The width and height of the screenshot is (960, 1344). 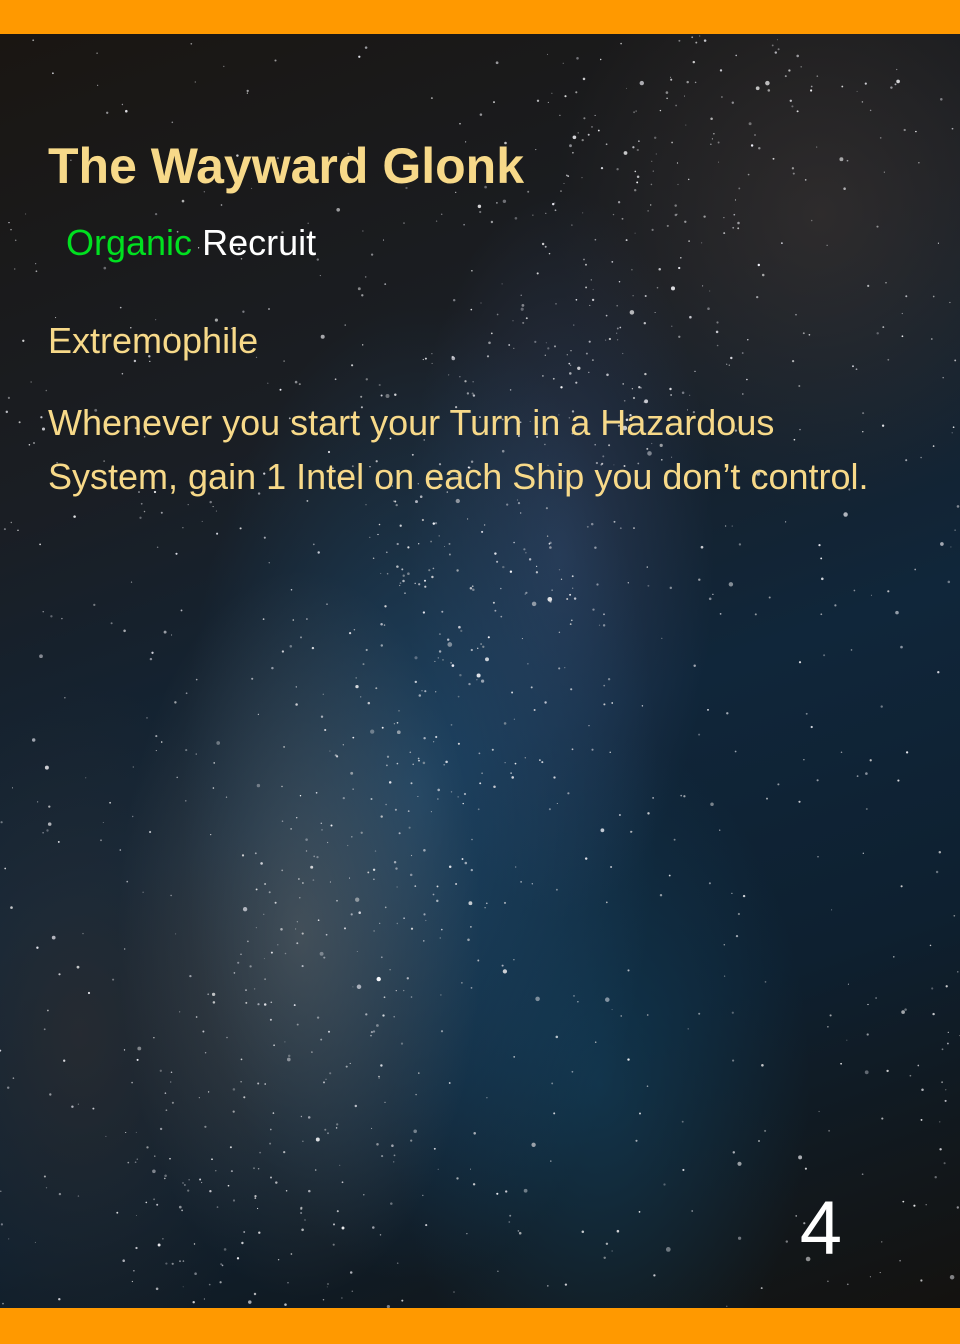 What do you see at coordinates (153, 340) in the screenshot?
I see `ability-name: Extremophile` at bounding box center [153, 340].